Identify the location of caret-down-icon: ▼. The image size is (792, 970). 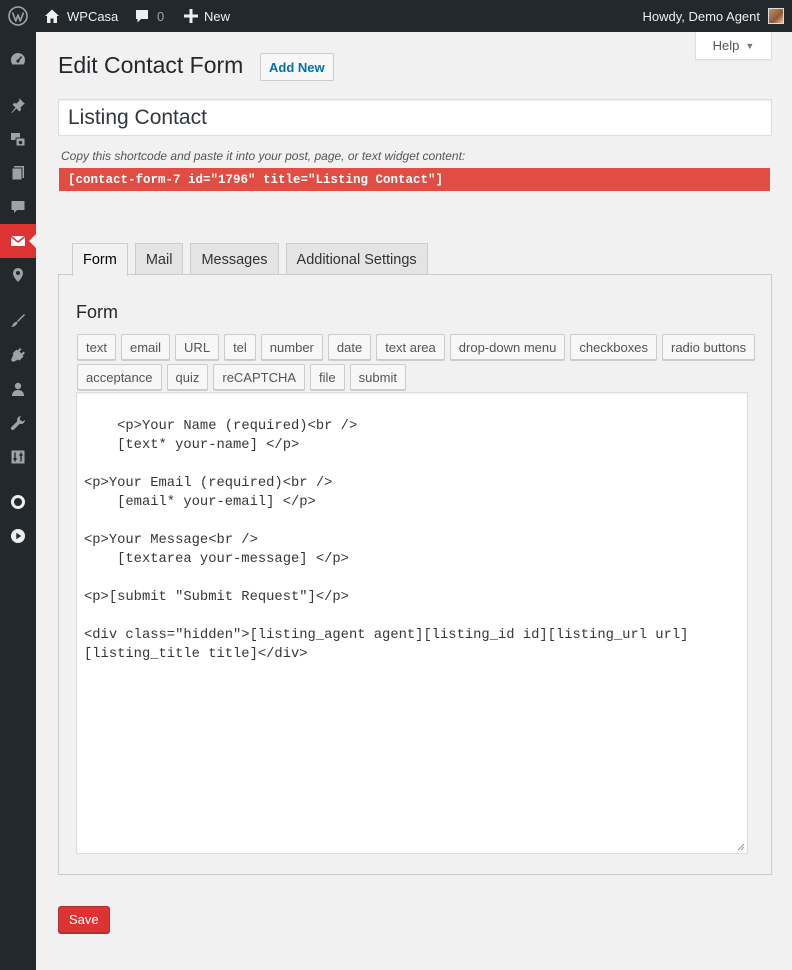
(750, 45).